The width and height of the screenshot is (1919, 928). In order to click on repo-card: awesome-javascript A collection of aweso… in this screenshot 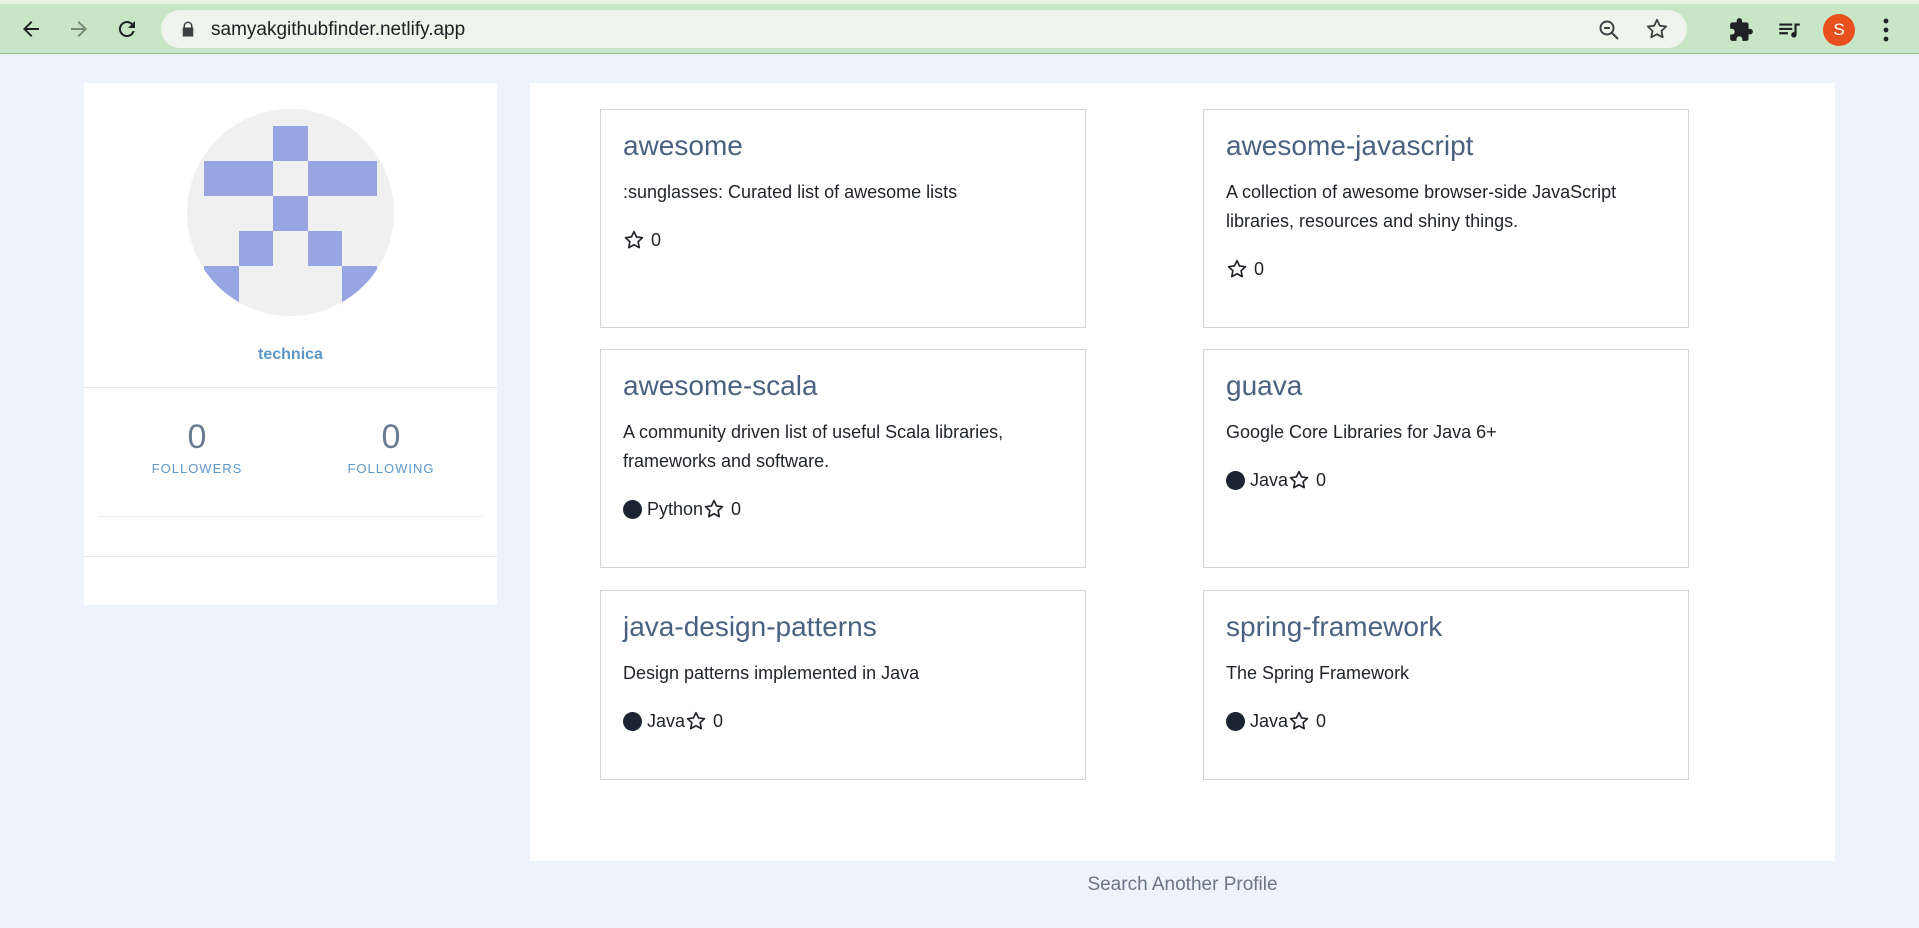, I will do `click(1446, 218)`.